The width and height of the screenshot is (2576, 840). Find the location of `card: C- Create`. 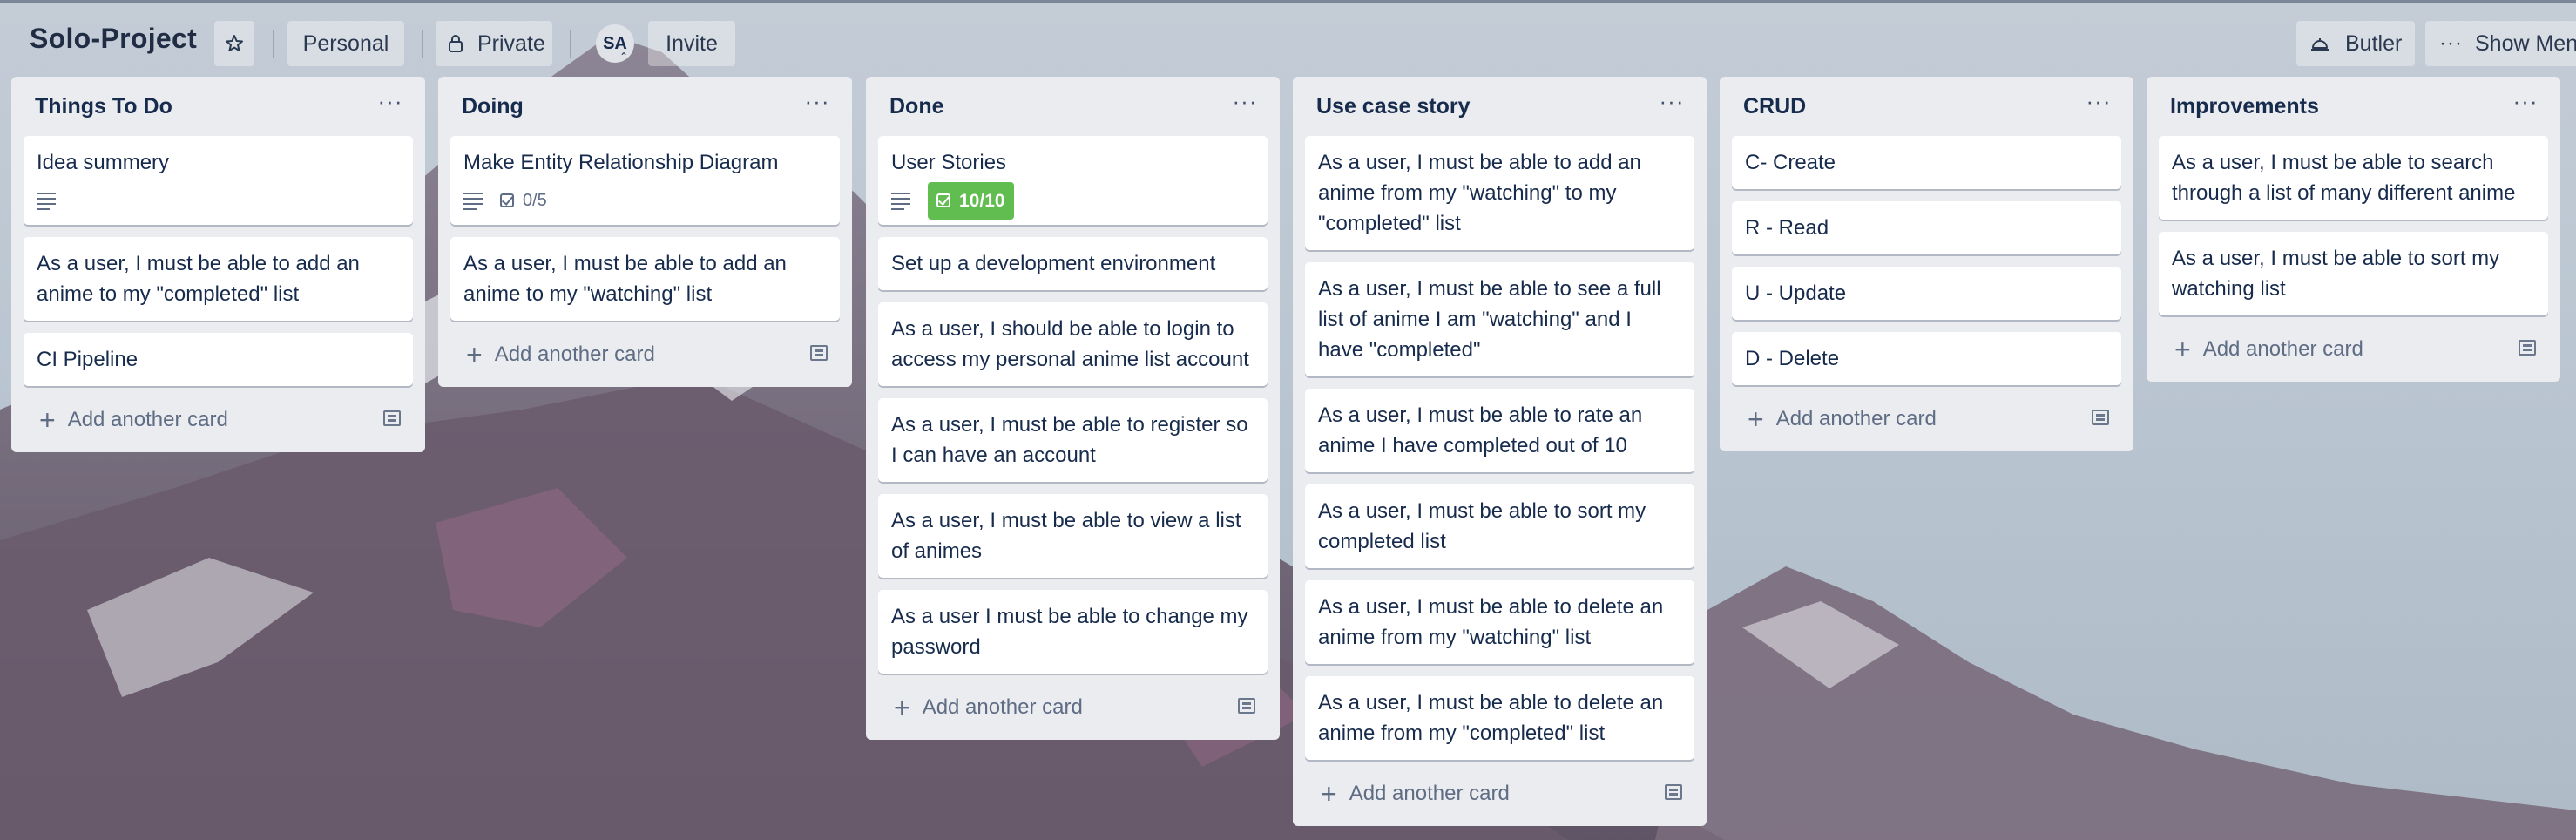

card: C- Create is located at coordinates (1926, 162).